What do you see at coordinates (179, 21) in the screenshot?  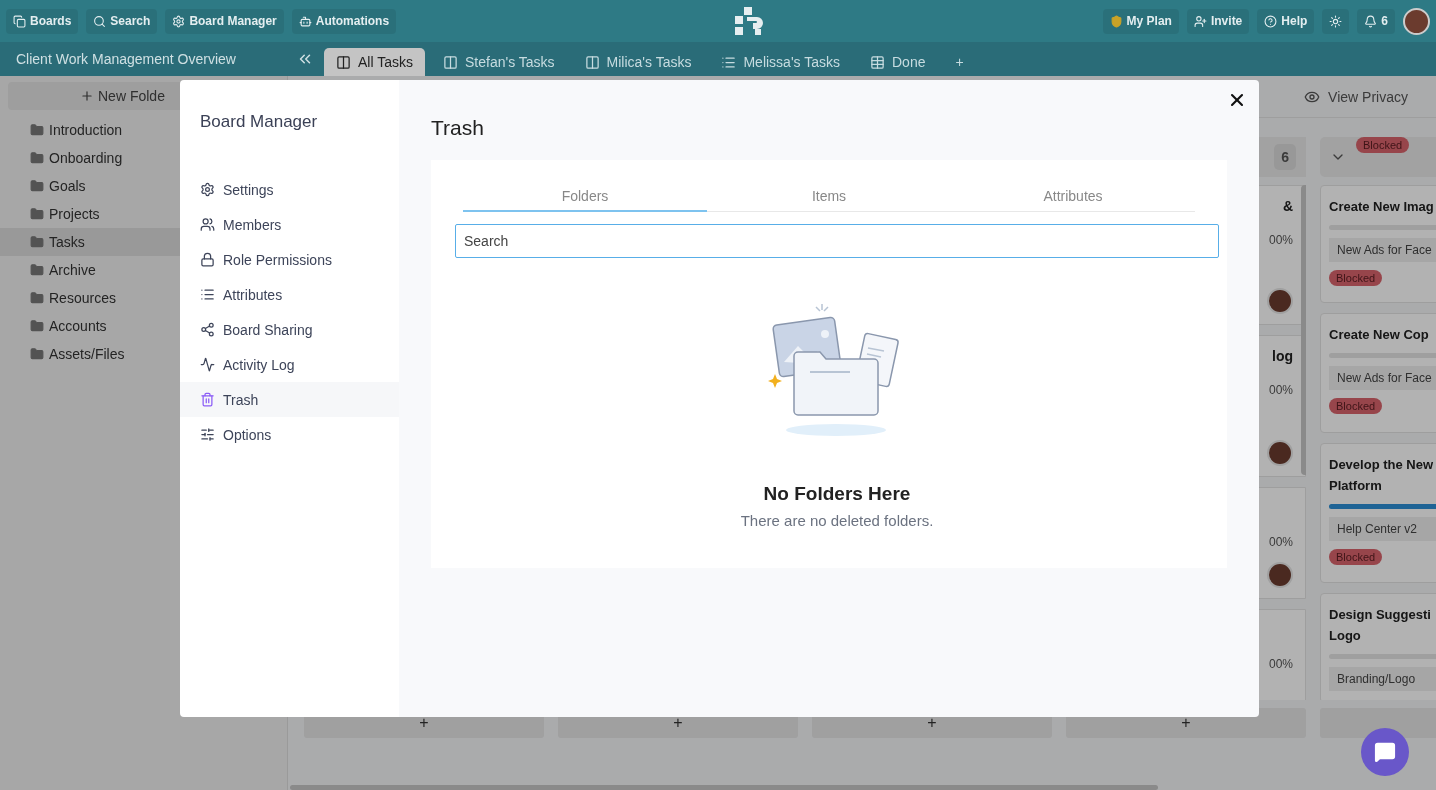 I see `manager-icon` at bounding box center [179, 21].